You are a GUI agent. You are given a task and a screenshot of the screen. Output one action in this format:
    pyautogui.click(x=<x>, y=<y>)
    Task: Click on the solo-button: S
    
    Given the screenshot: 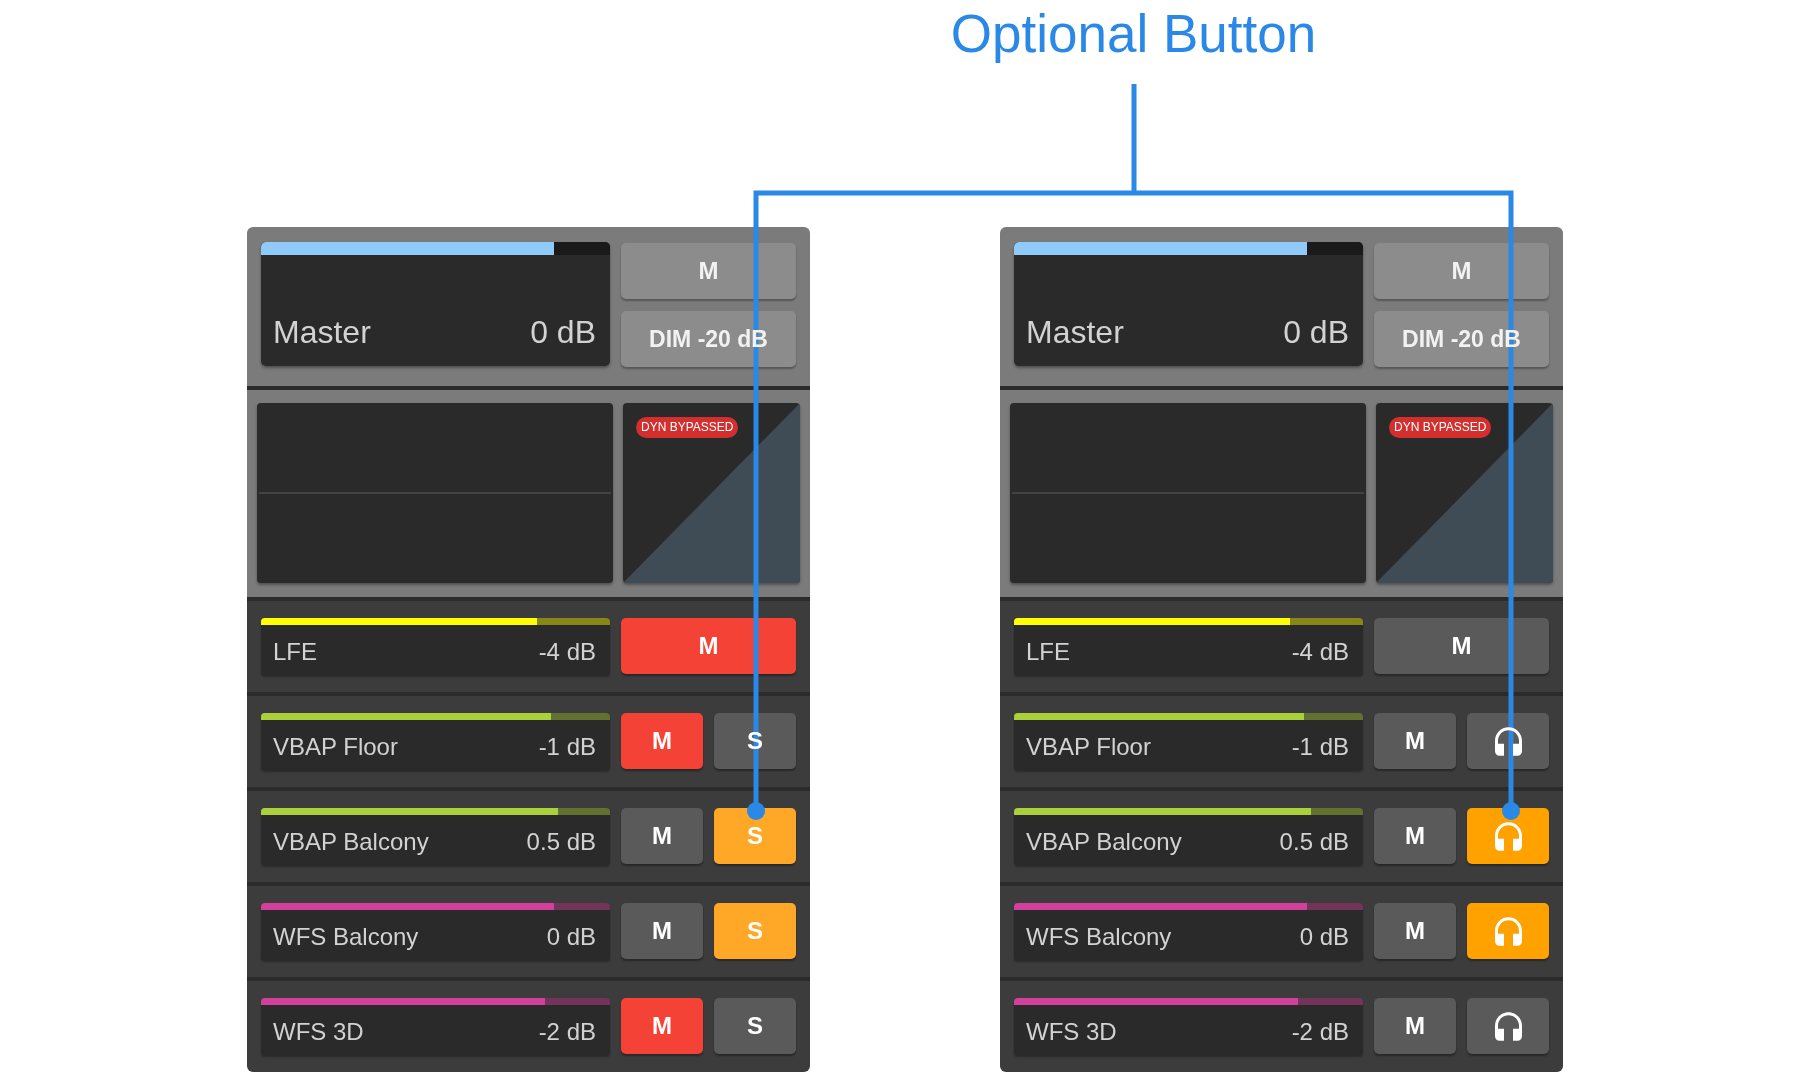 What is the action you would take?
    pyautogui.click(x=755, y=1026)
    